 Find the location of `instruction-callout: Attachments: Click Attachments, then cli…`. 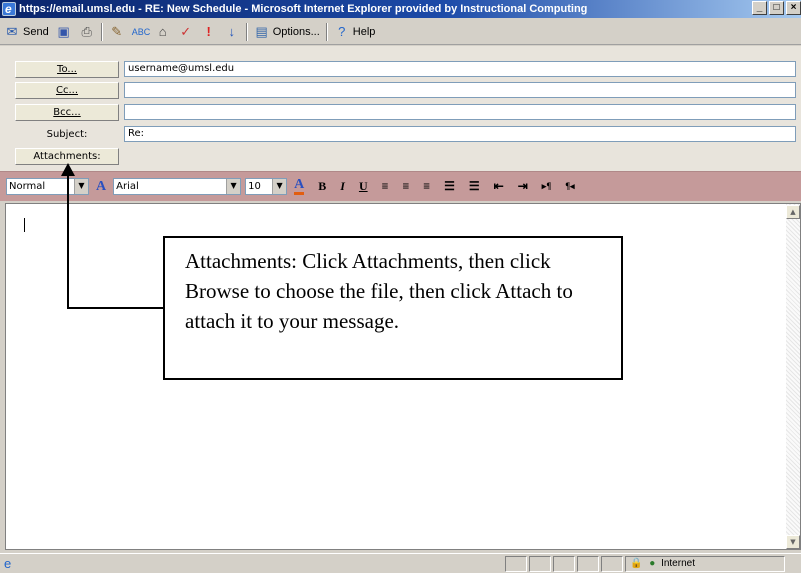

instruction-callout: Attachments: Click Attachments, then cli… is located at coordinates (393, 308).